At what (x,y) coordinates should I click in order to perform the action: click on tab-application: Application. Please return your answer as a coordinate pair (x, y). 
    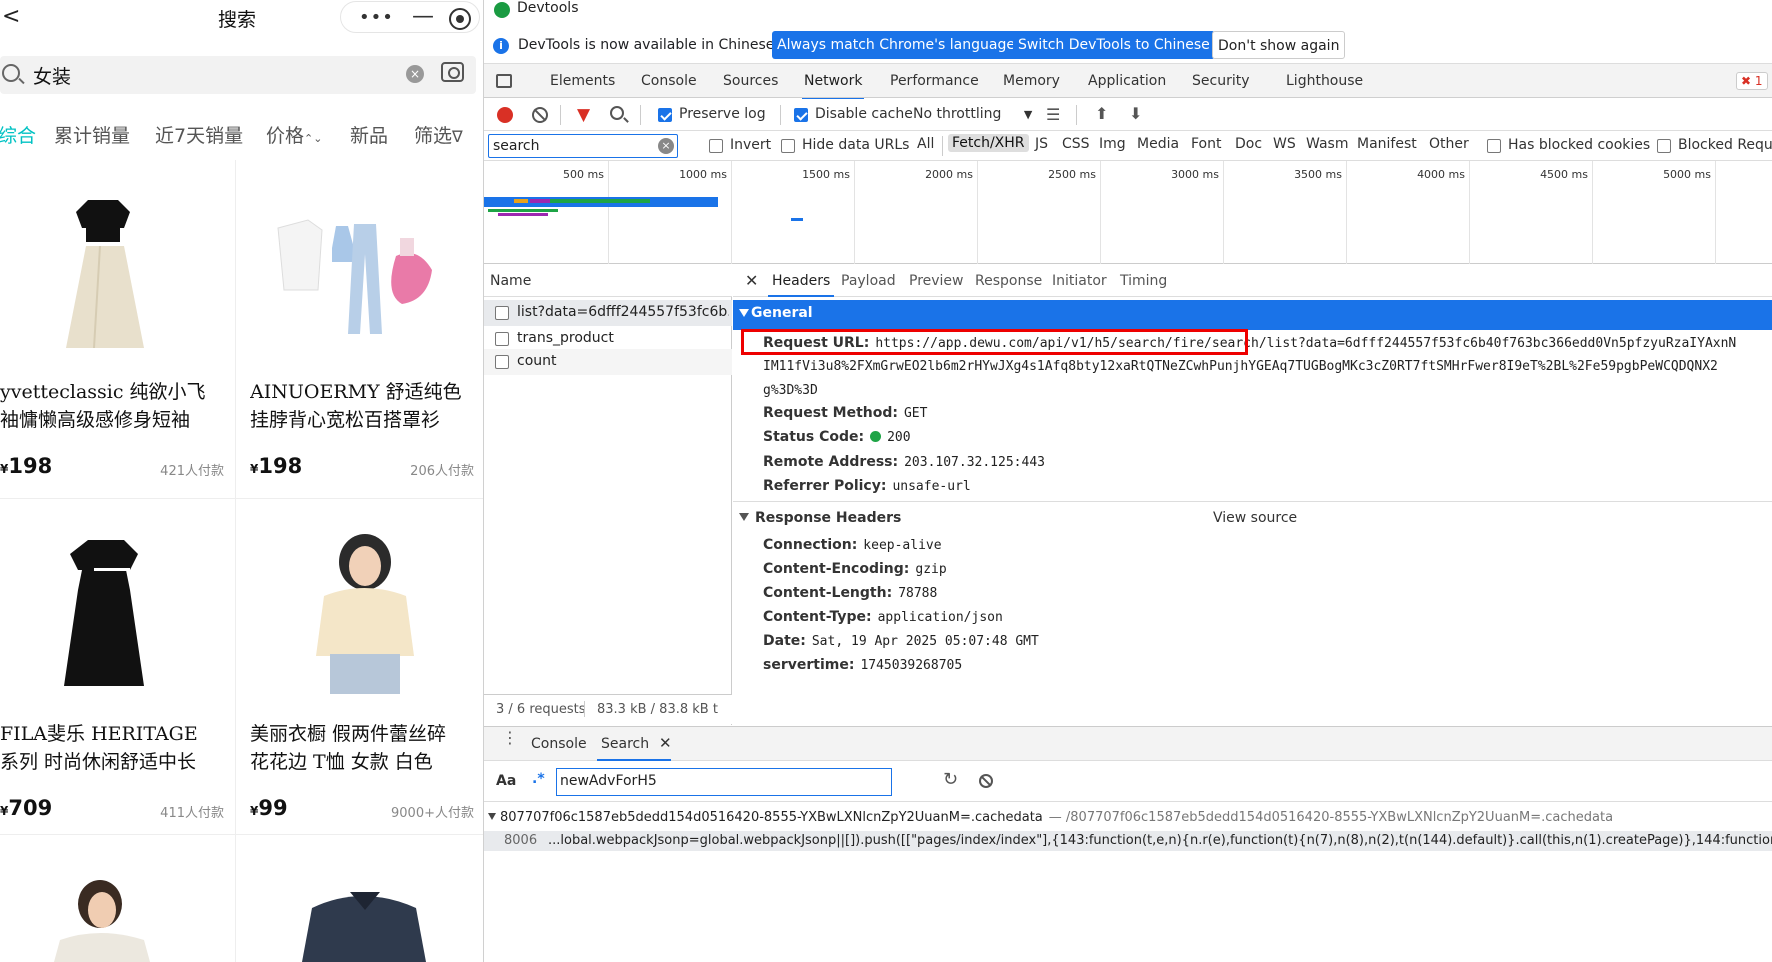
    Looking at the image, I should click on (1127, 81).